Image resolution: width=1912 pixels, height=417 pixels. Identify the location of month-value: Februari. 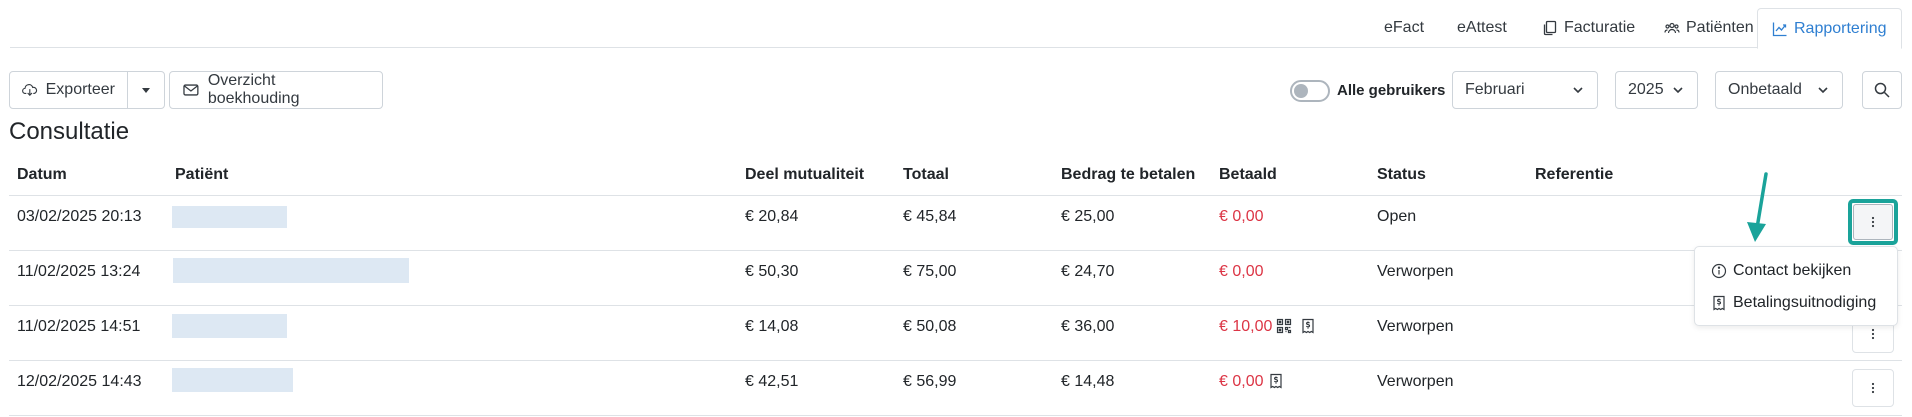
(1495, 89).